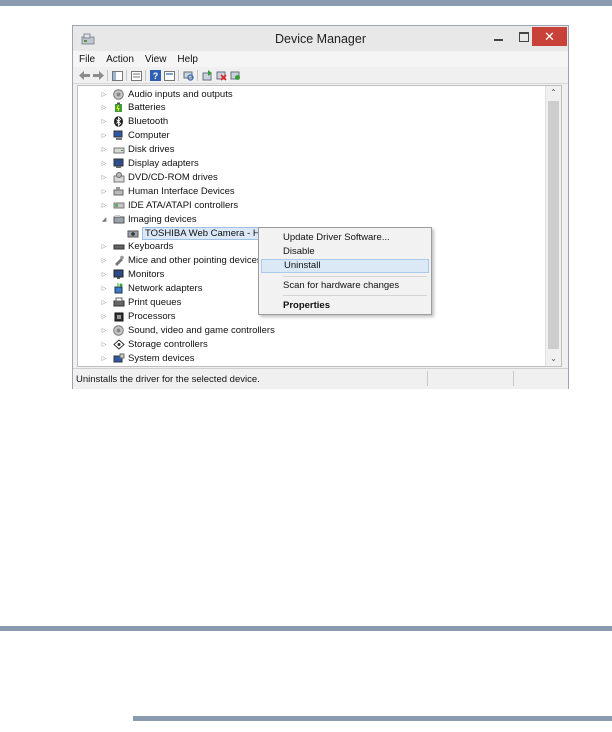 The height and width of the screenshot is (732, 612). I want to click on imaging-device-icon, so click(118, 219).